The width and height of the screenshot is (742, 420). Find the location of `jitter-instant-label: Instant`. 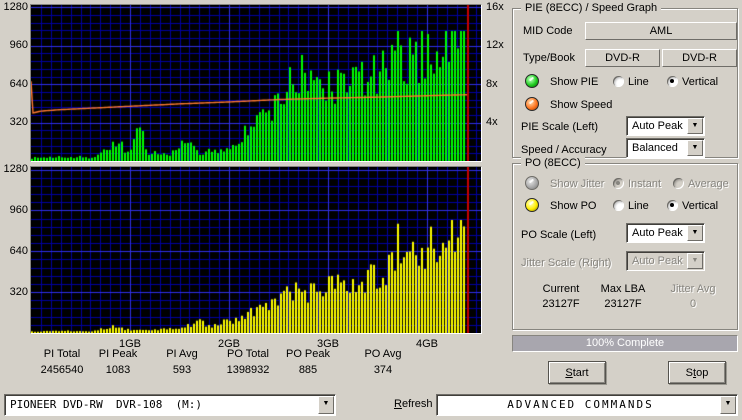

jitter-instant-label: Instant is located at coordinates (645, 184).